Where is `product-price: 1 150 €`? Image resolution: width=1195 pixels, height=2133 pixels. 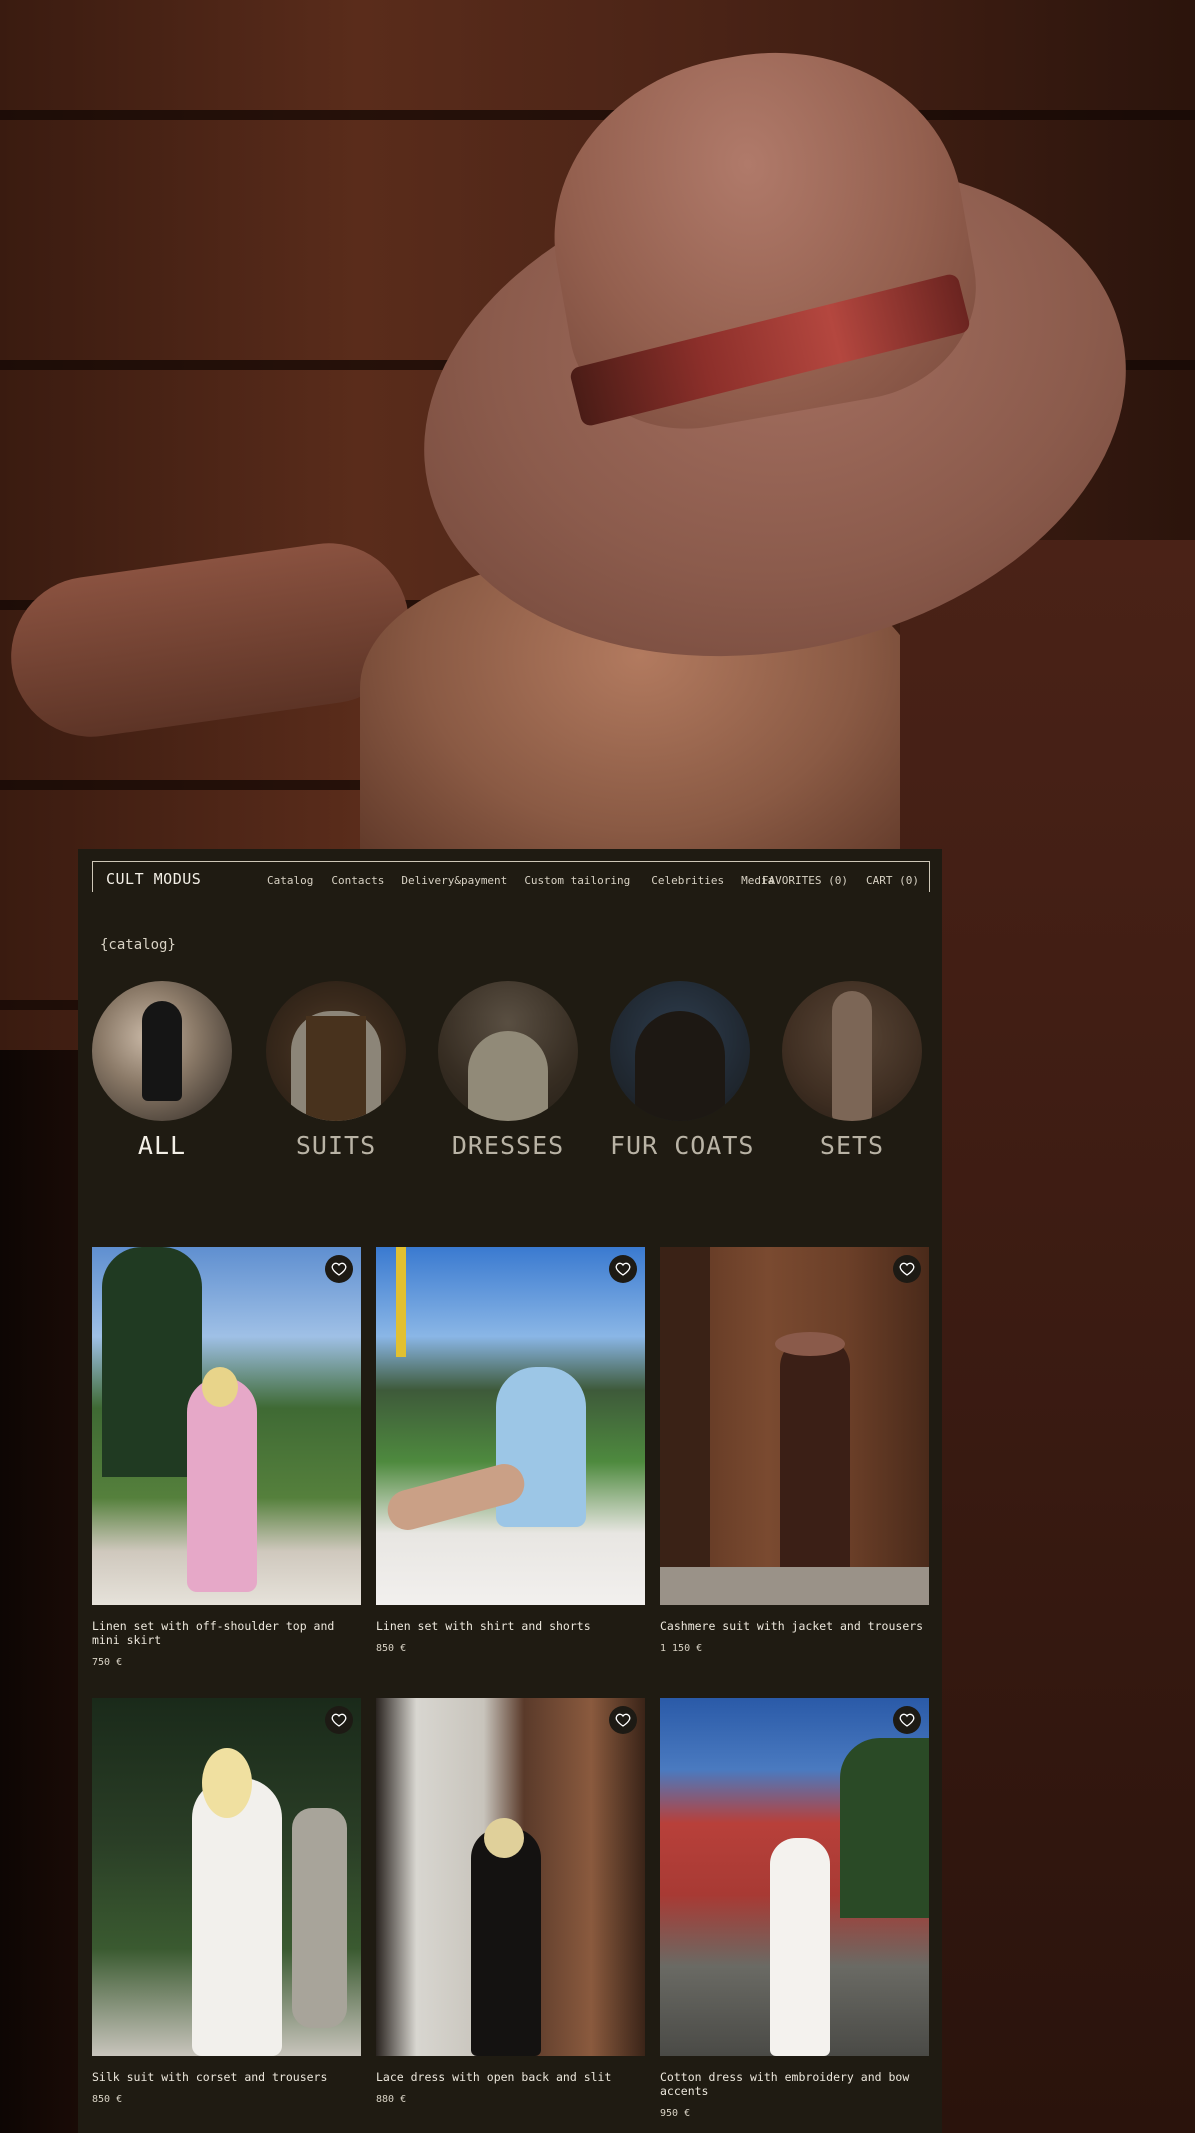
product-price: 1 150 € is located at coordinates (681, 1648).